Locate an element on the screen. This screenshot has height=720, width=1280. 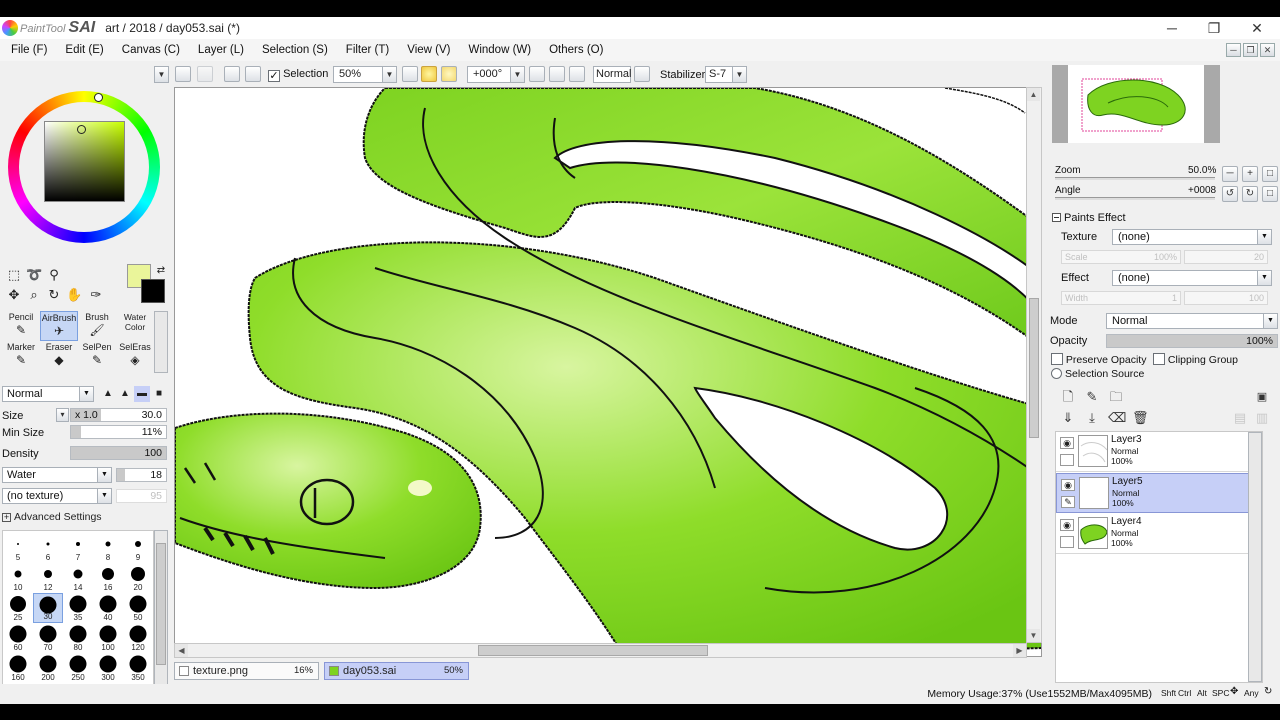
rotate-icon: ↻ is located at coordinates (54, 295).